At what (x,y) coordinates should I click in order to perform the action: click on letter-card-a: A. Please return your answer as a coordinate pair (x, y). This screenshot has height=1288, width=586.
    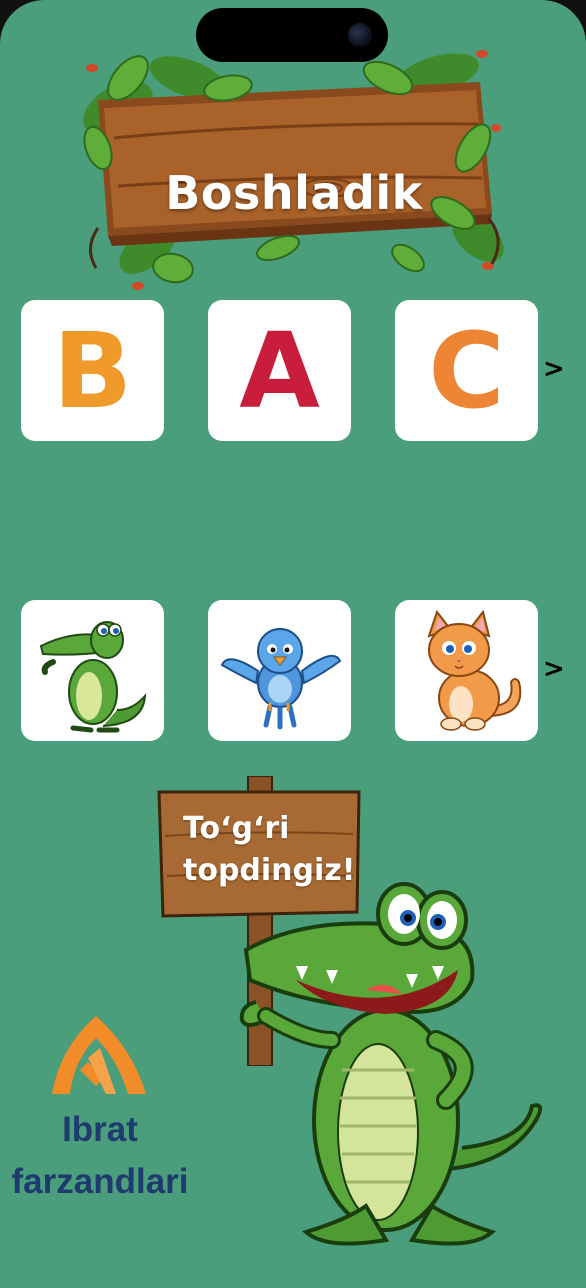
    Looking at the image, I should click on (279, 370).